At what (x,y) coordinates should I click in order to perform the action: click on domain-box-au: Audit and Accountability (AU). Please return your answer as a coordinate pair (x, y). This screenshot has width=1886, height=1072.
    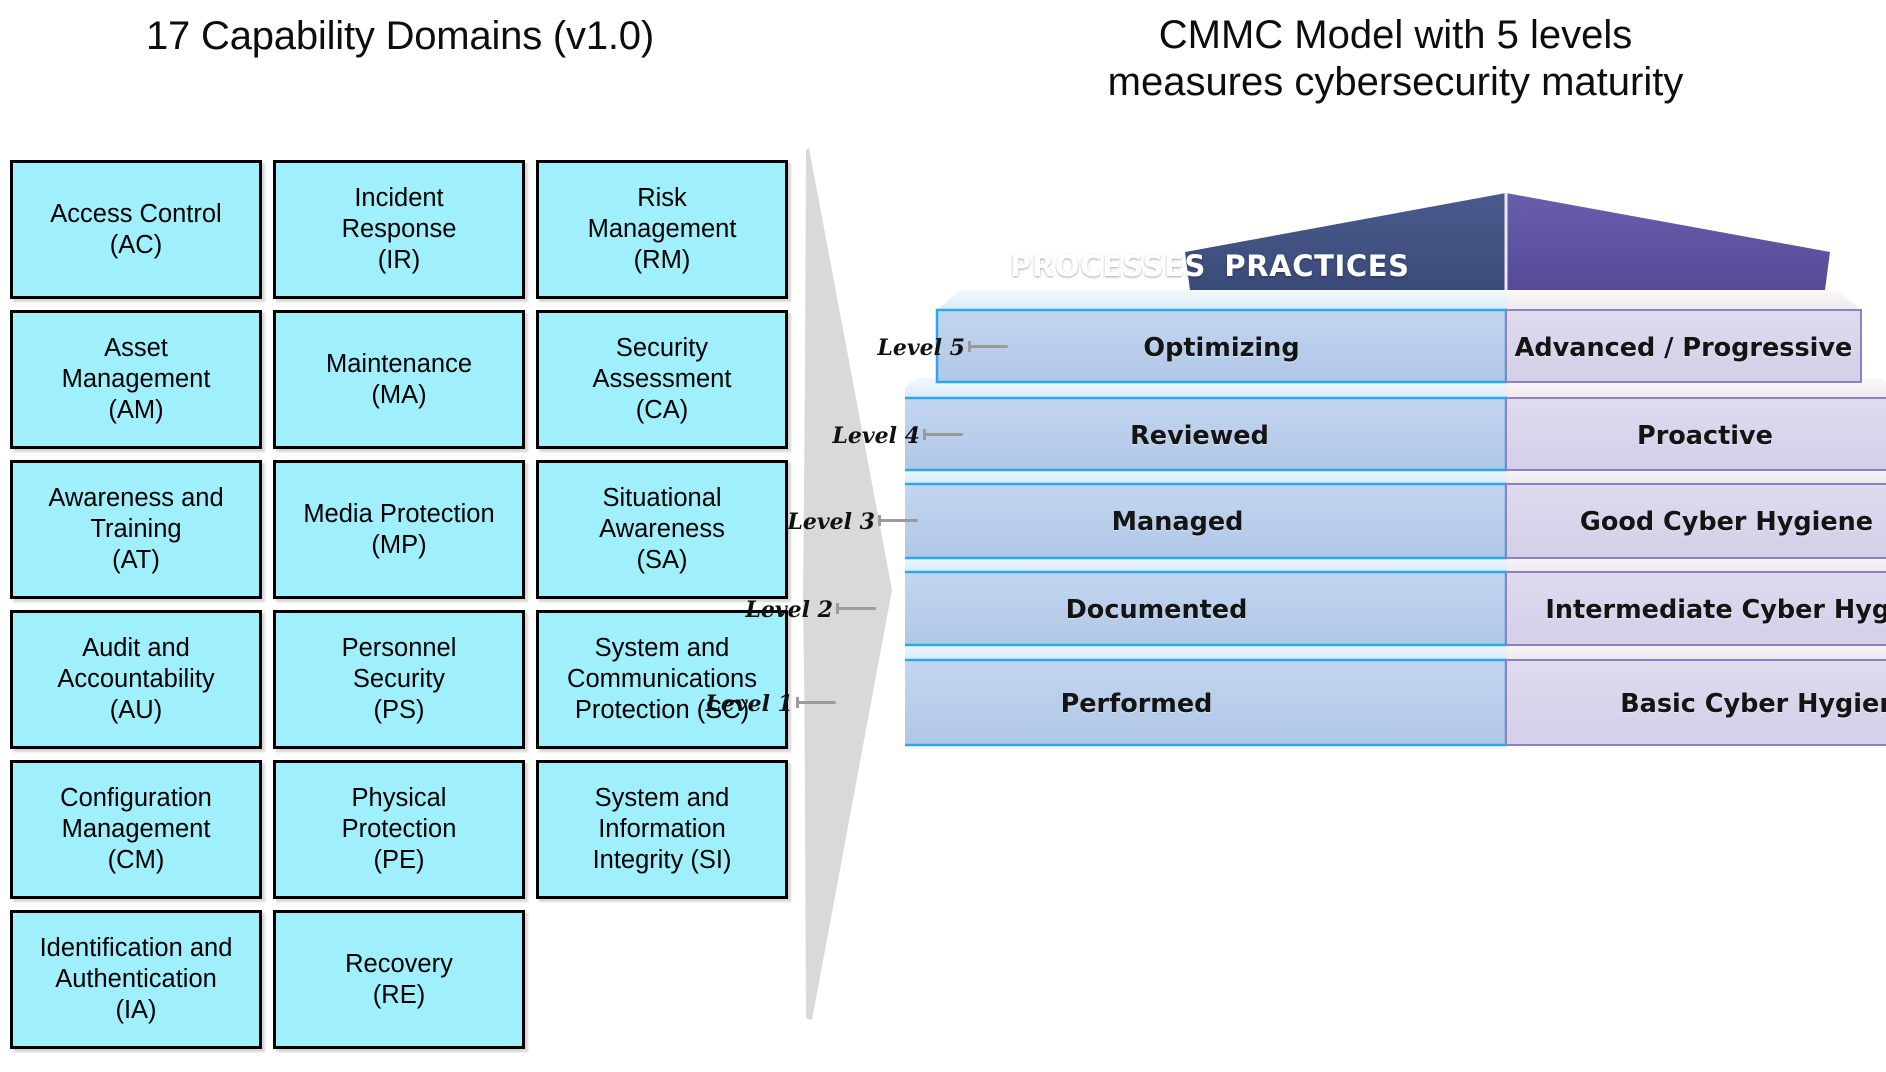
    Looking at the image, I should click on (136, 679).